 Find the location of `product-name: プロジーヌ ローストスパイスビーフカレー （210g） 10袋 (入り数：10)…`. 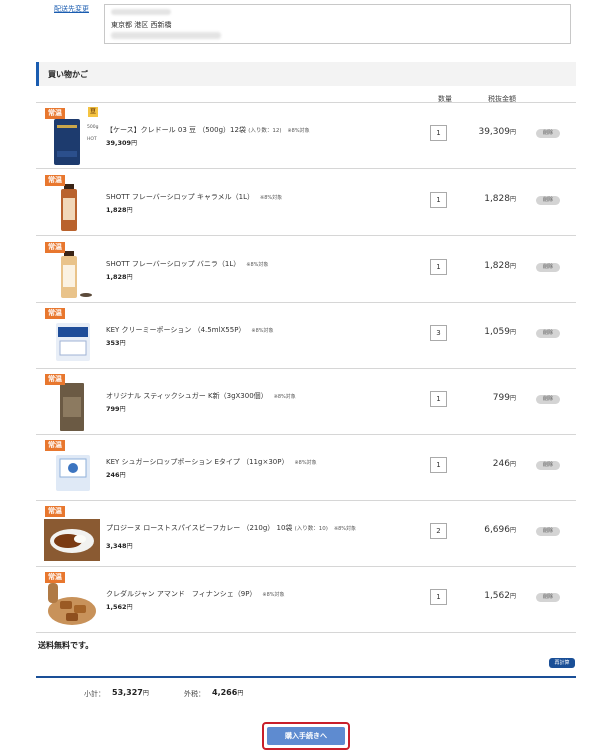

product-name: プロジーヌ ローストスパイスビーフカレー （210g） 10袋 (入り数：10)… is located at coordinates (256, 528).